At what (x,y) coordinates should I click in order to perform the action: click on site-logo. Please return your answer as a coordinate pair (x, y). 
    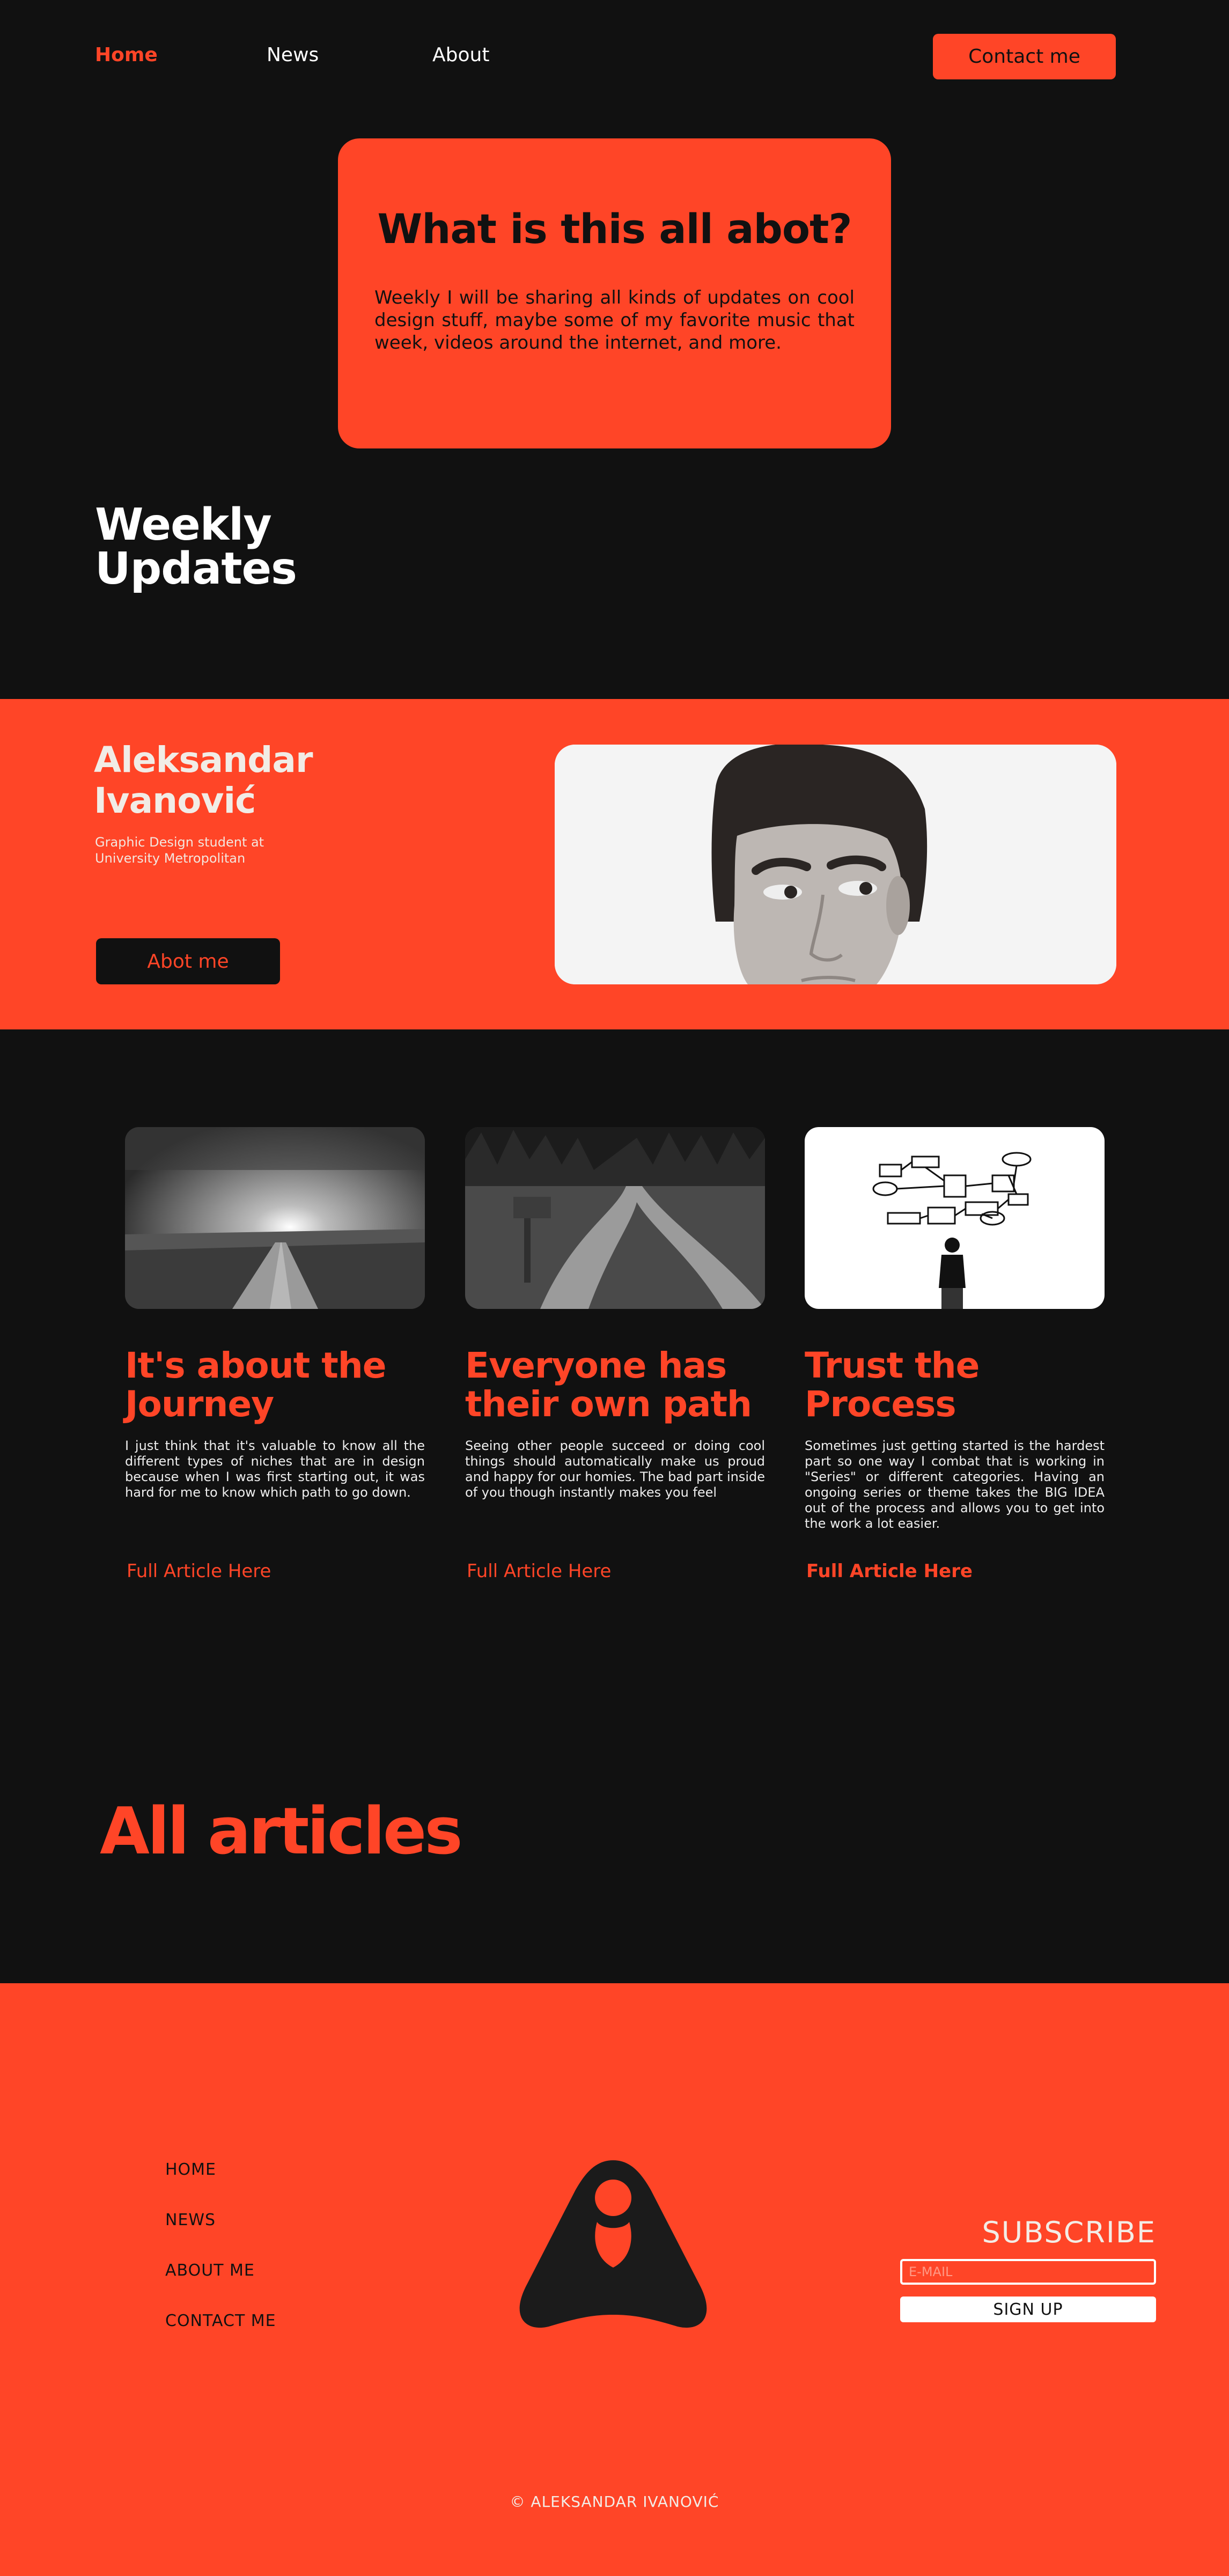
    Looking at the image, I should click on (613, 2248).